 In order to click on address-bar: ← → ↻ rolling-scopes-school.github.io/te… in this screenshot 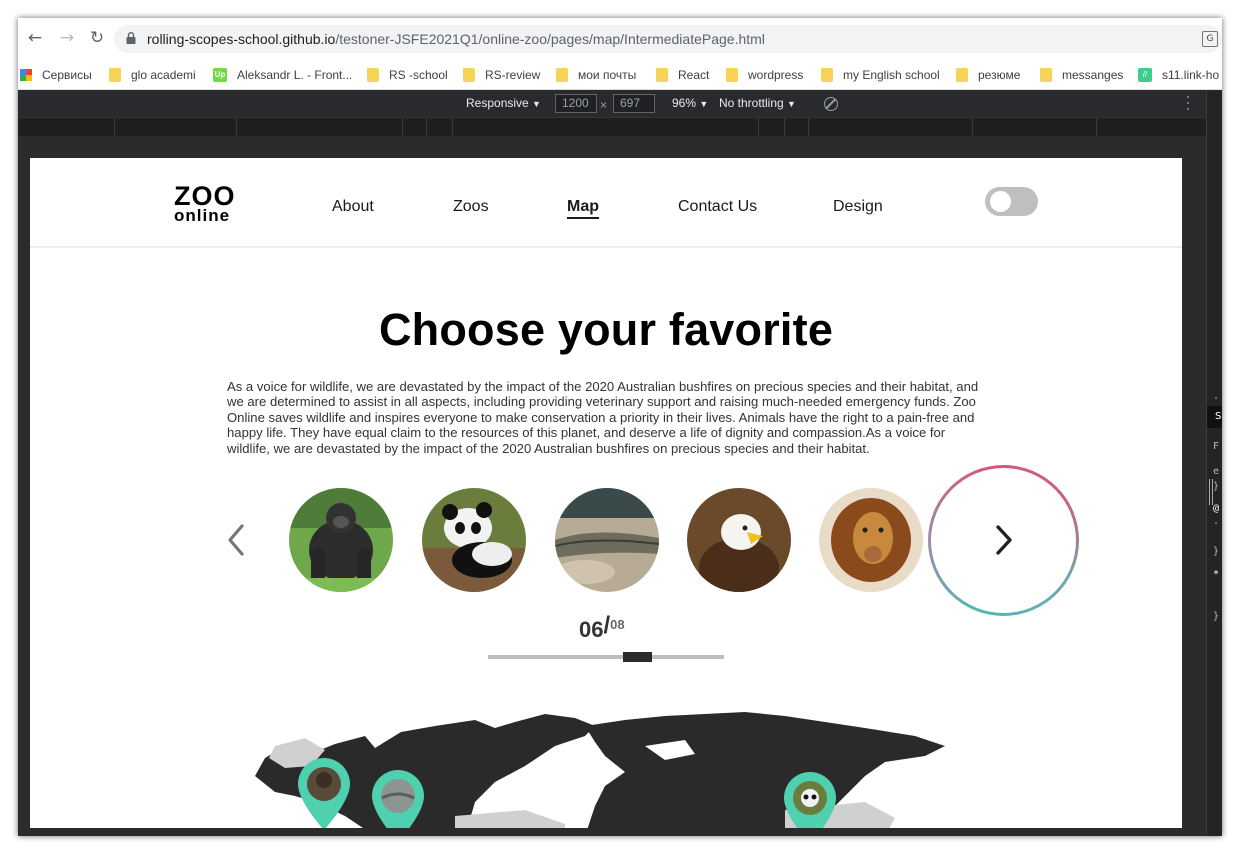, I will do `click(620, 39)`.